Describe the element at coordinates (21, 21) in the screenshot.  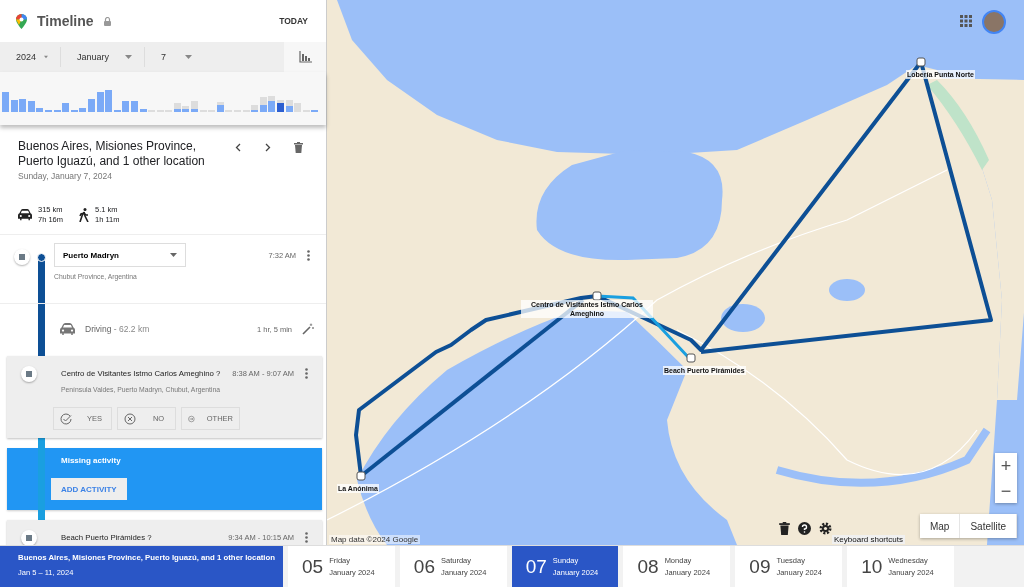
I see `map-pin-logo-icon` at that location.